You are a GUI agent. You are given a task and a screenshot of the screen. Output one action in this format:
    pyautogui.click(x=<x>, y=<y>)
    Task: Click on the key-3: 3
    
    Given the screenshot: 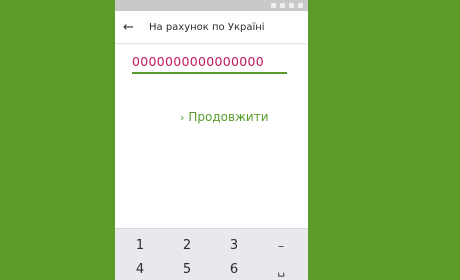 What is the action you would take?
    pyautogui.click(x=234, y=246)
    